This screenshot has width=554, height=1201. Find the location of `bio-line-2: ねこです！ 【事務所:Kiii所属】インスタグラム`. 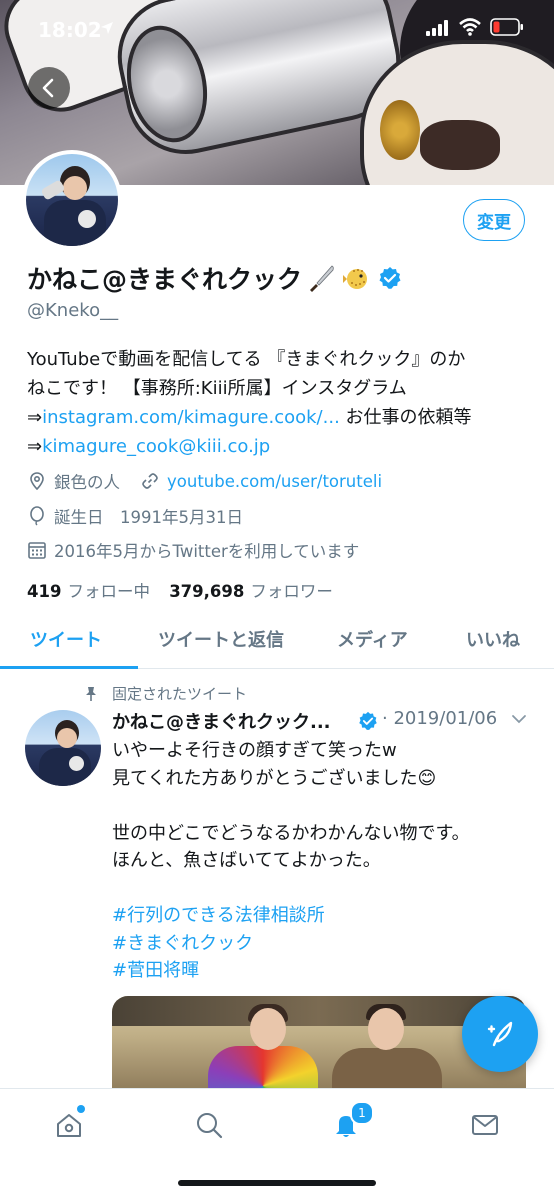

bio-line-2: ねこです！ 【事務所:Kiii所属】インスタグラム is located at coordinates (217, 388).